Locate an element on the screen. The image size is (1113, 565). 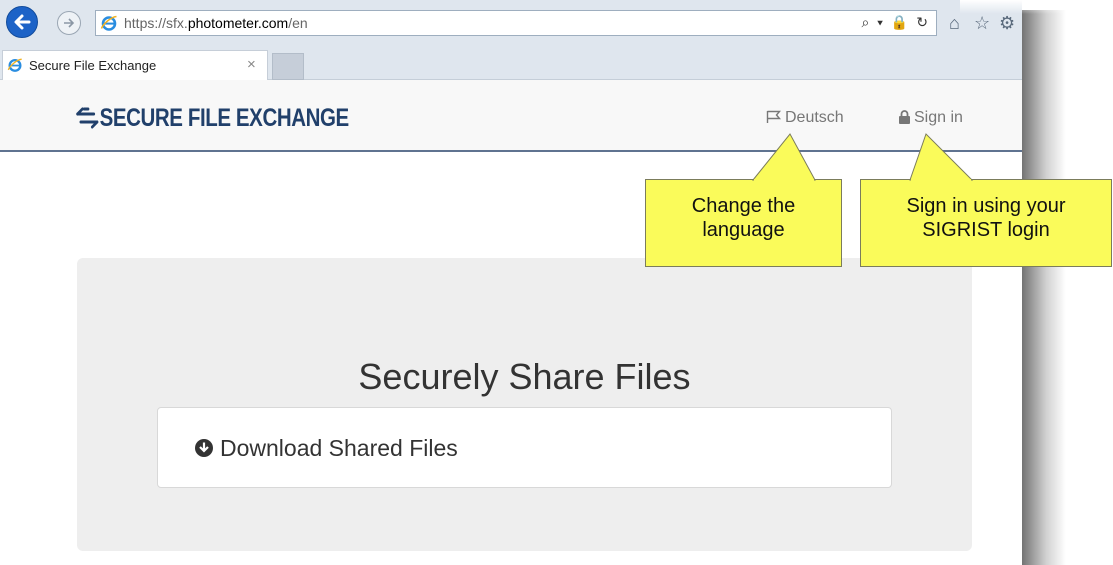
window-shadow-fade is located at coordinates (1015, 7).